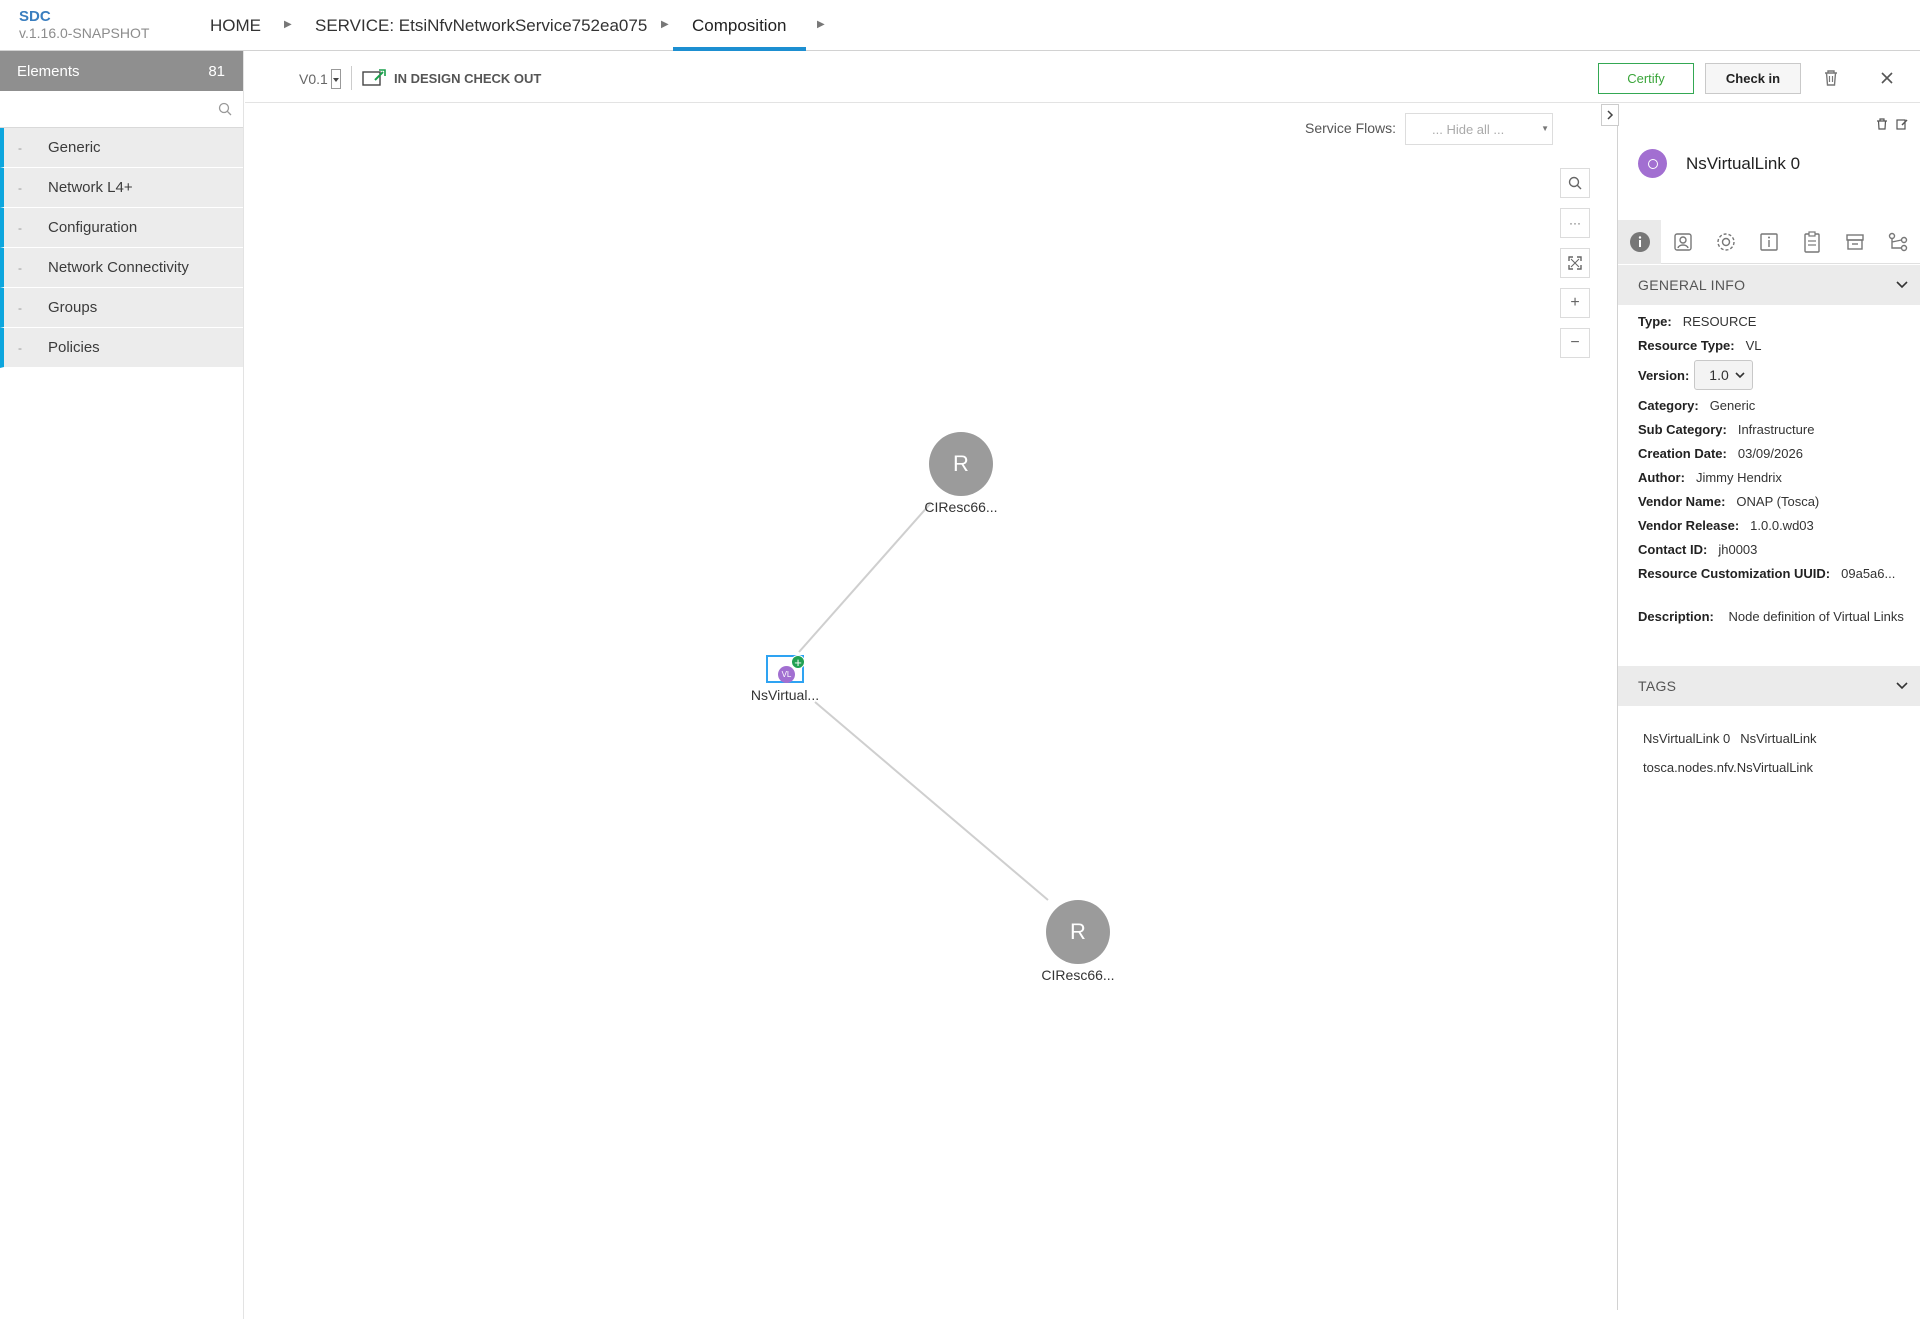 The width and height of the screenshot is (1920, 1319). I want to click on tab-requirements, so click(1811, 242).